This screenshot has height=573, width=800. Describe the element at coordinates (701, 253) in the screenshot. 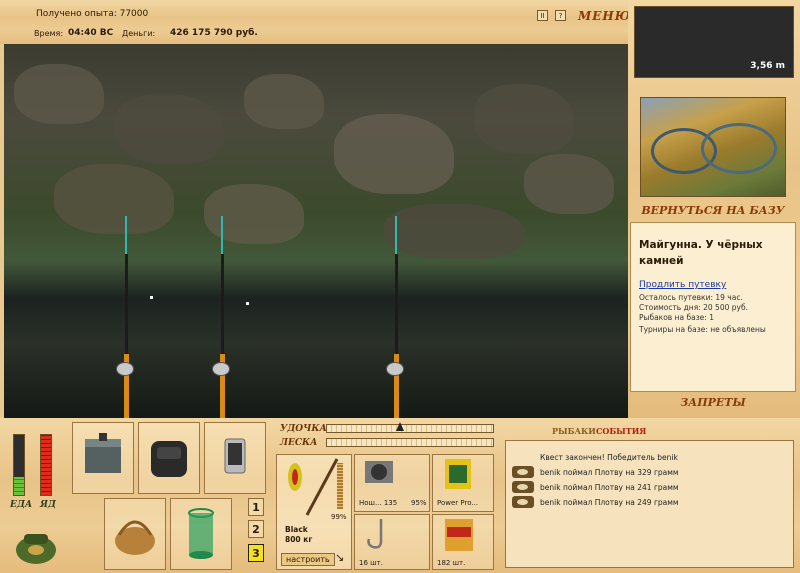

I see `location-title: Майгунна. У чёрных камней` at that location.